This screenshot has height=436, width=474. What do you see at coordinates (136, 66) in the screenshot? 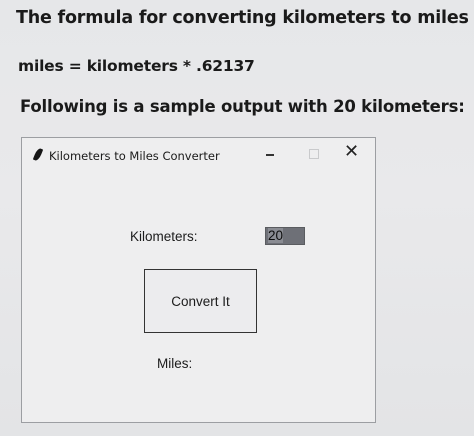
I see `instruction-formula: miles = kilometers * .62137` at bounding box center [136, 66].